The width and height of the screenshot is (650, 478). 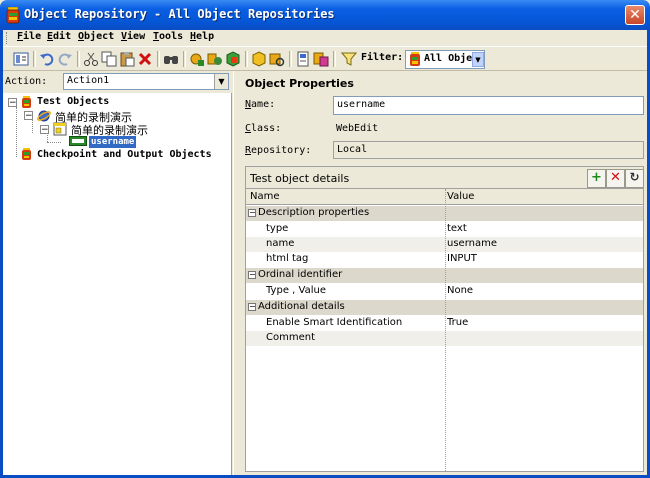 I want to click on cut-icon, so click(x=91, y=59).